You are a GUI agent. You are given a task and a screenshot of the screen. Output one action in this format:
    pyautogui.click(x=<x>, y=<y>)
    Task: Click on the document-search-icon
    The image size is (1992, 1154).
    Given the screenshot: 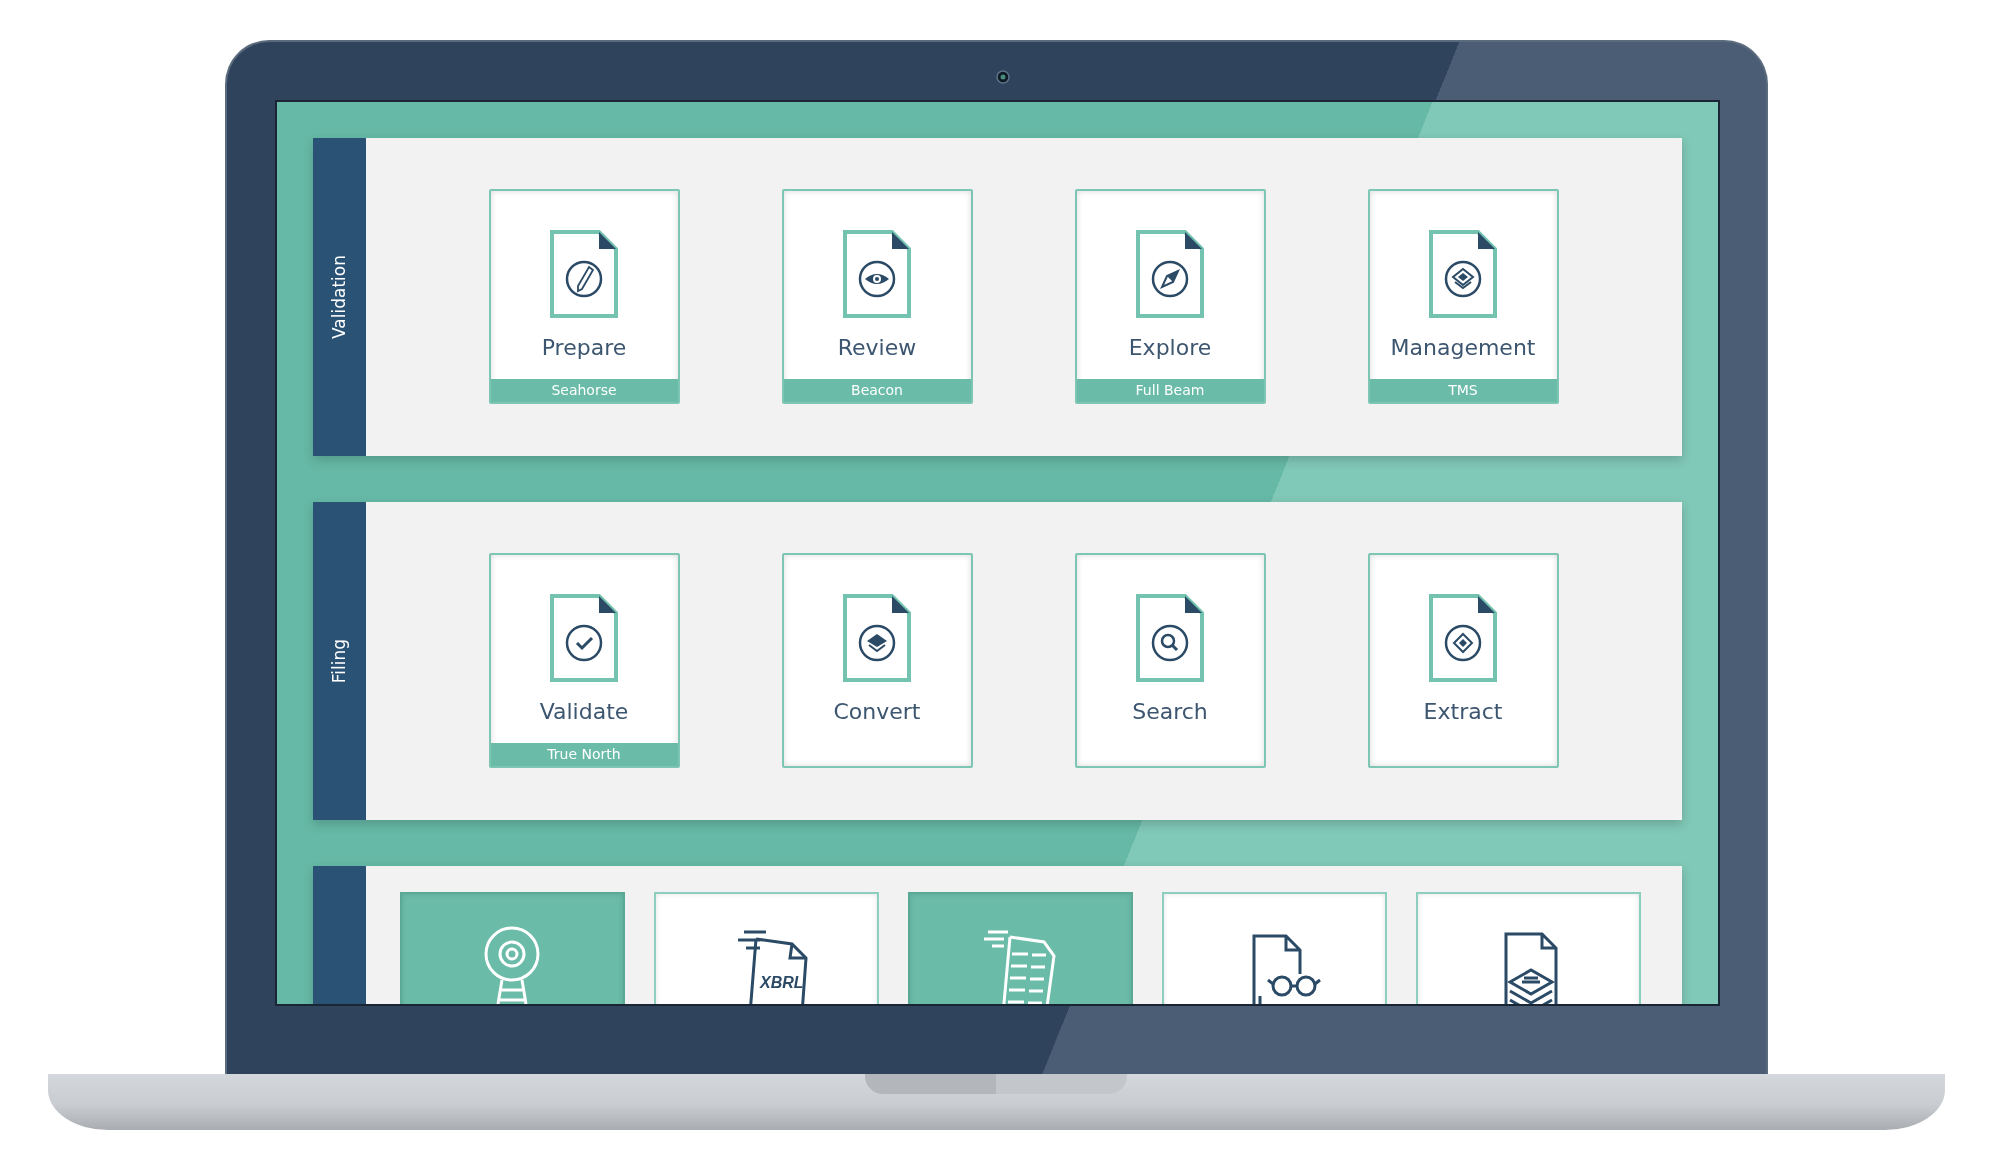 What is the action you would take?
    pyautogui.click(x=1170, y=638)
    